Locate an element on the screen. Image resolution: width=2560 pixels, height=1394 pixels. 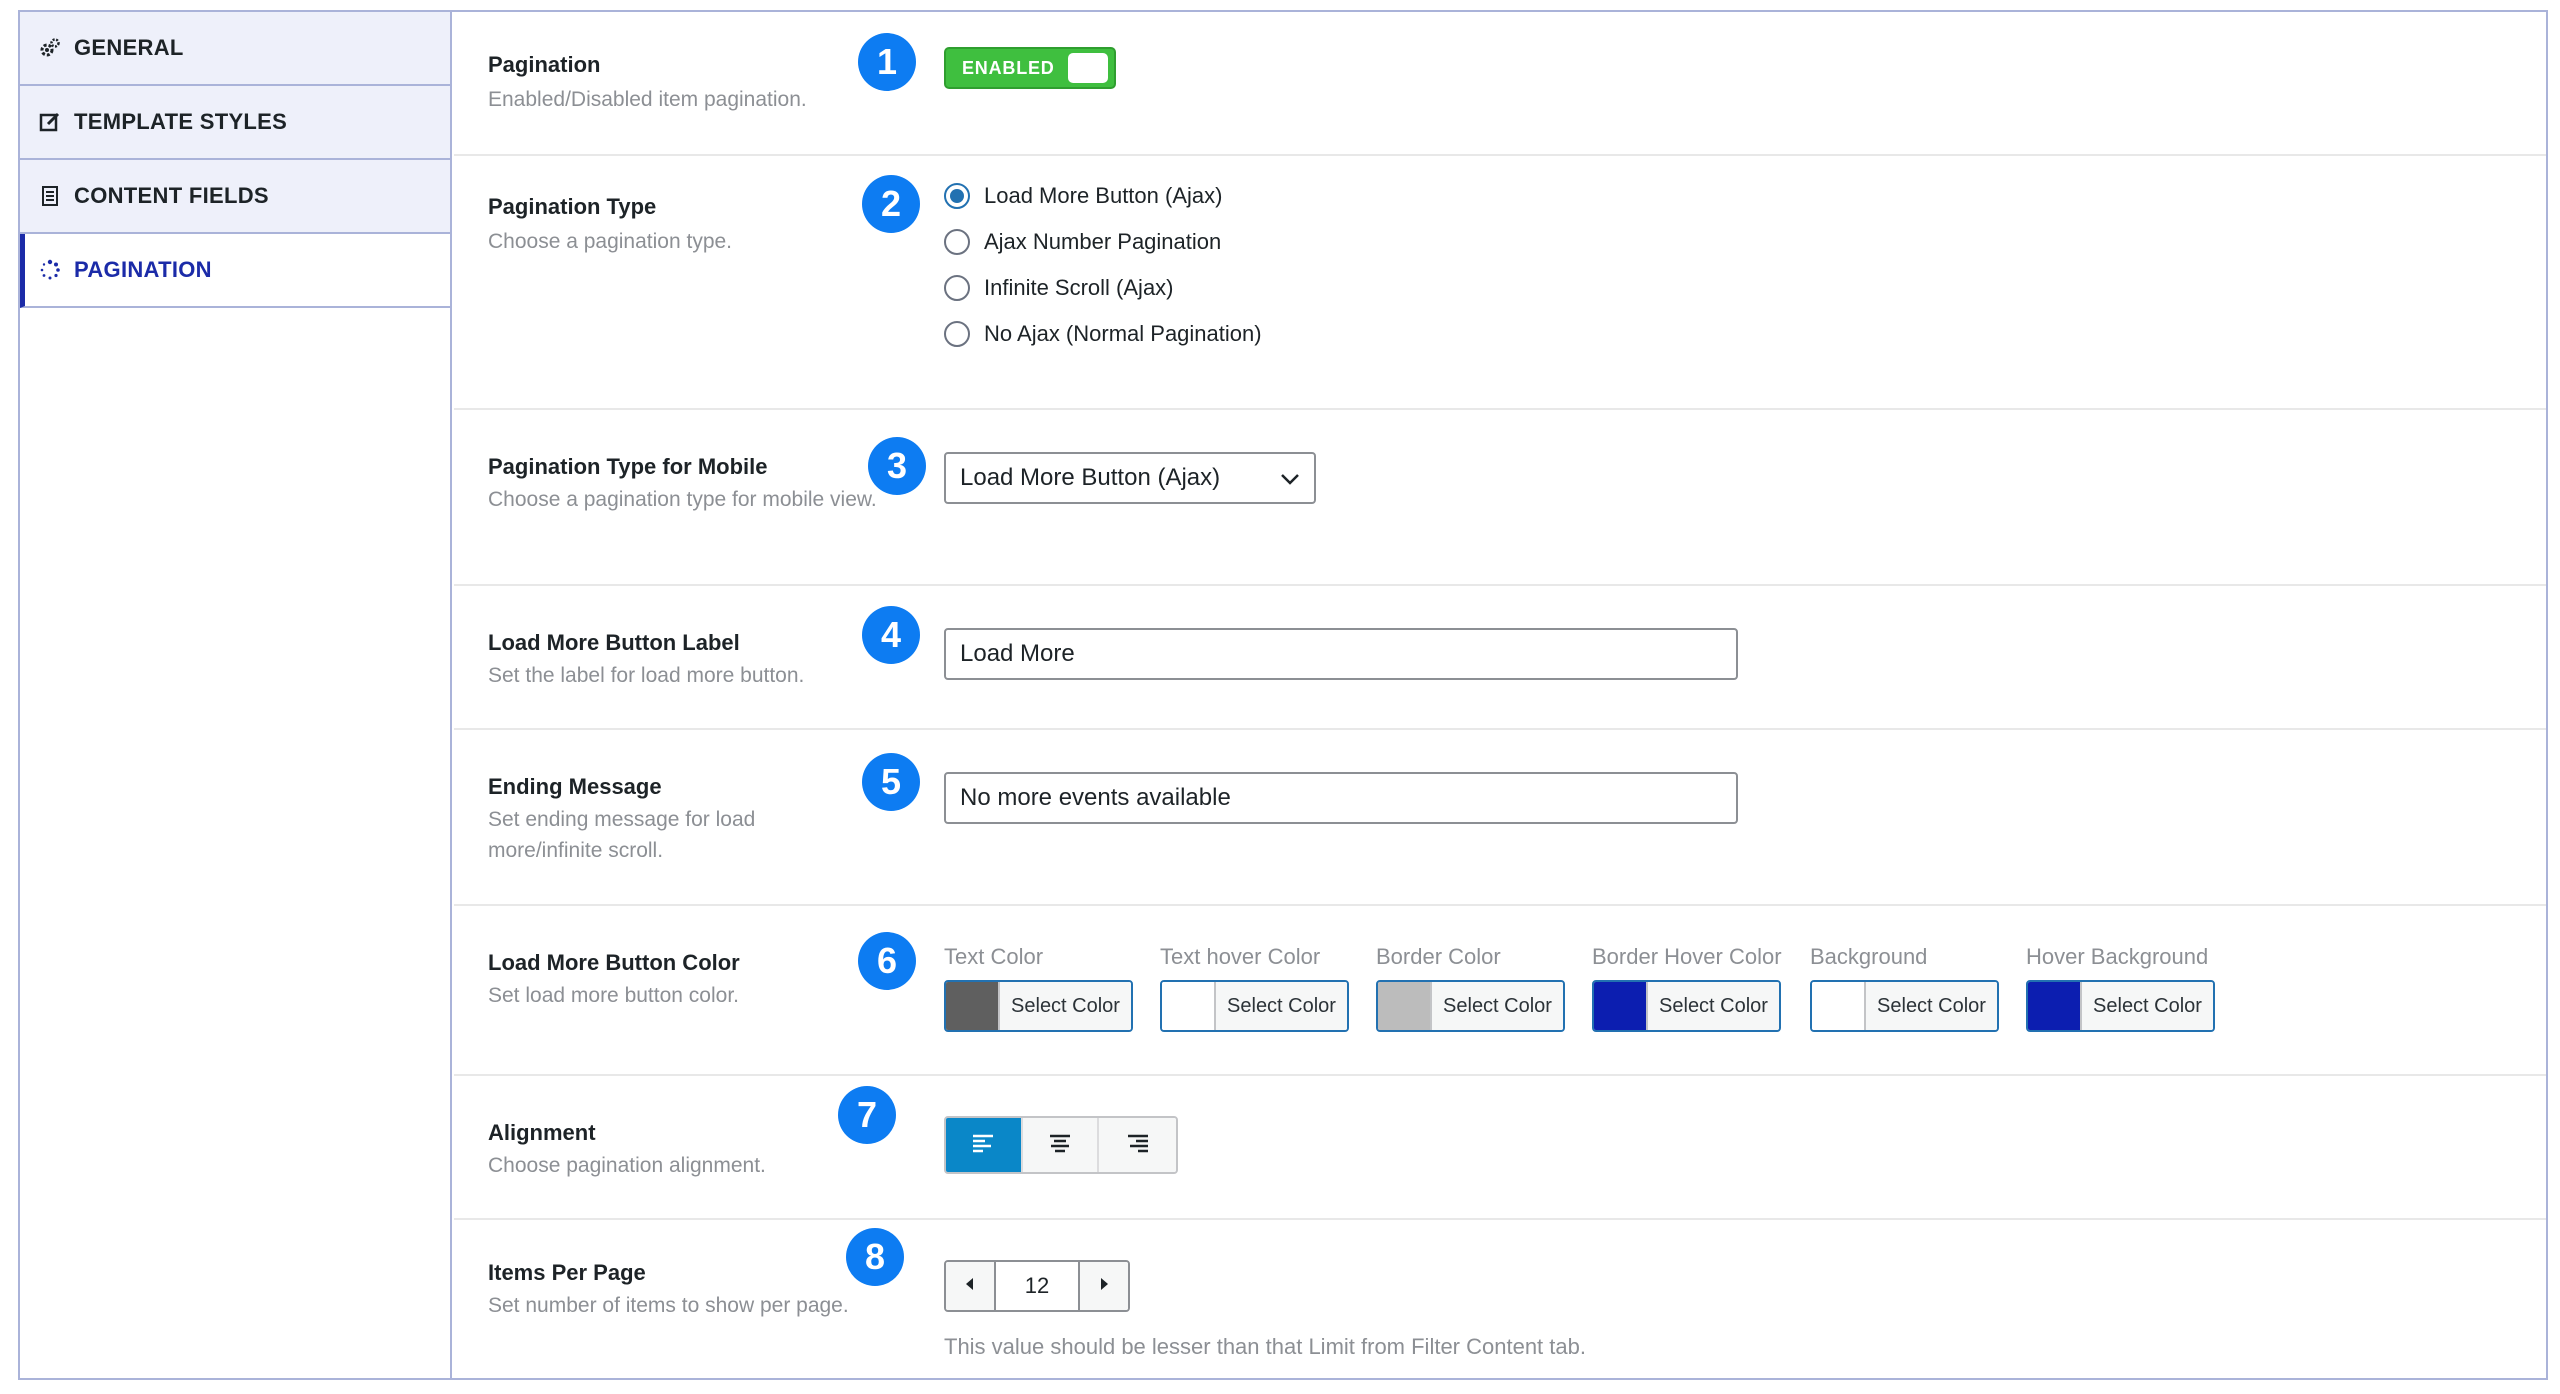
radio-checked is located at coordinates (957, 196).